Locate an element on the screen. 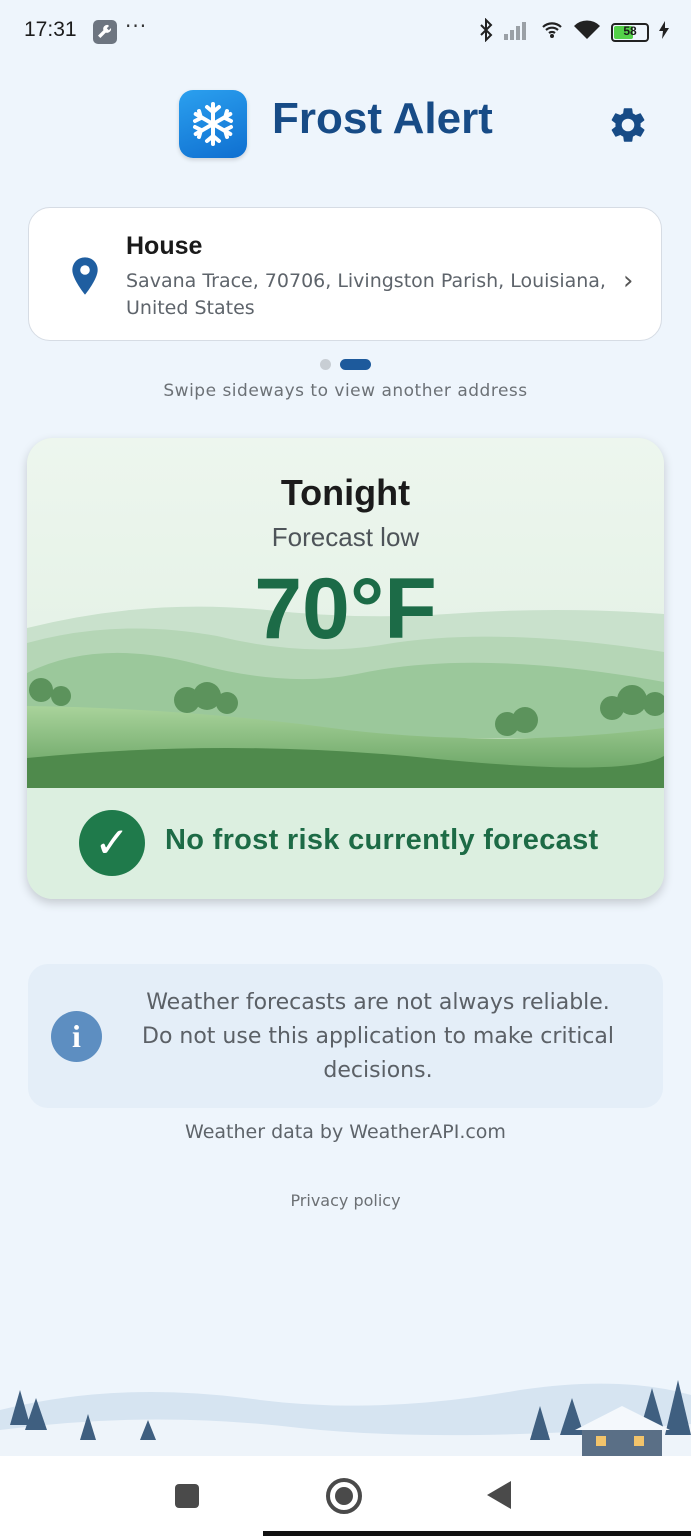  wifi-icon is located at coordinates (587, 32).